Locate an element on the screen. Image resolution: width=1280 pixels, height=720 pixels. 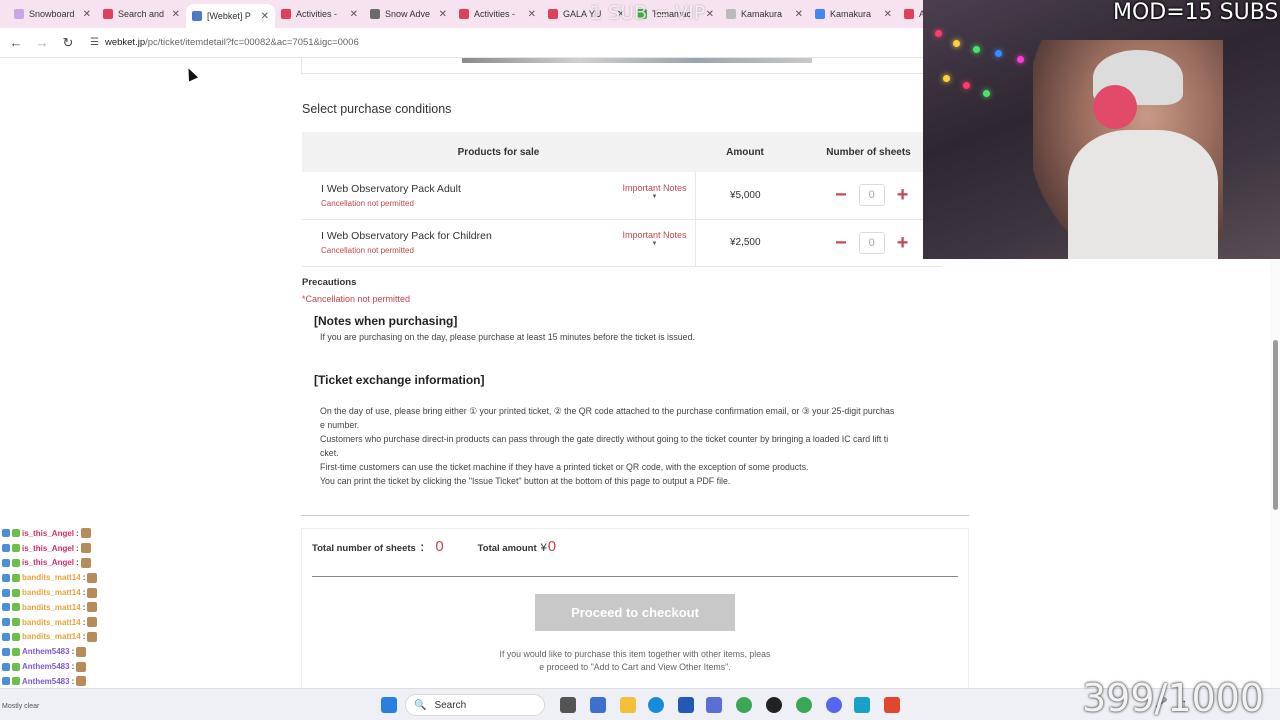
tab-title: [Webket] P is located at coordinates (229, 16).